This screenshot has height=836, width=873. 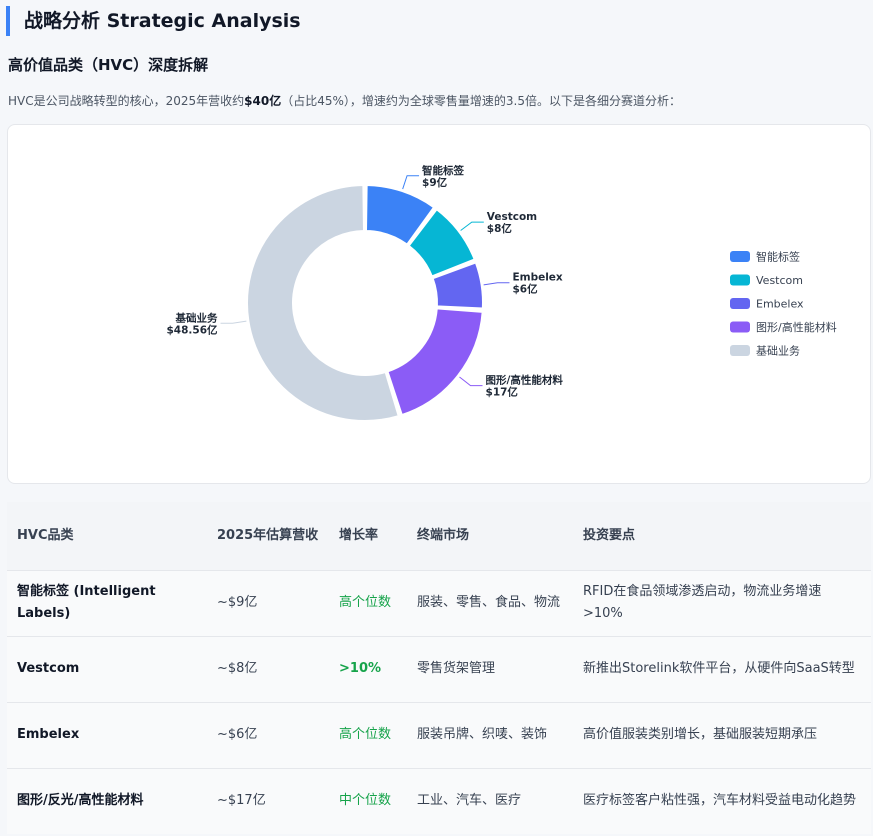 What do you see at coordinates (722, 800) in the screenshot?
I see `cell-investment-point: 医疗标签客户粘性强，汽车材料受益电动化趋势` at bounding box center [722, 800].